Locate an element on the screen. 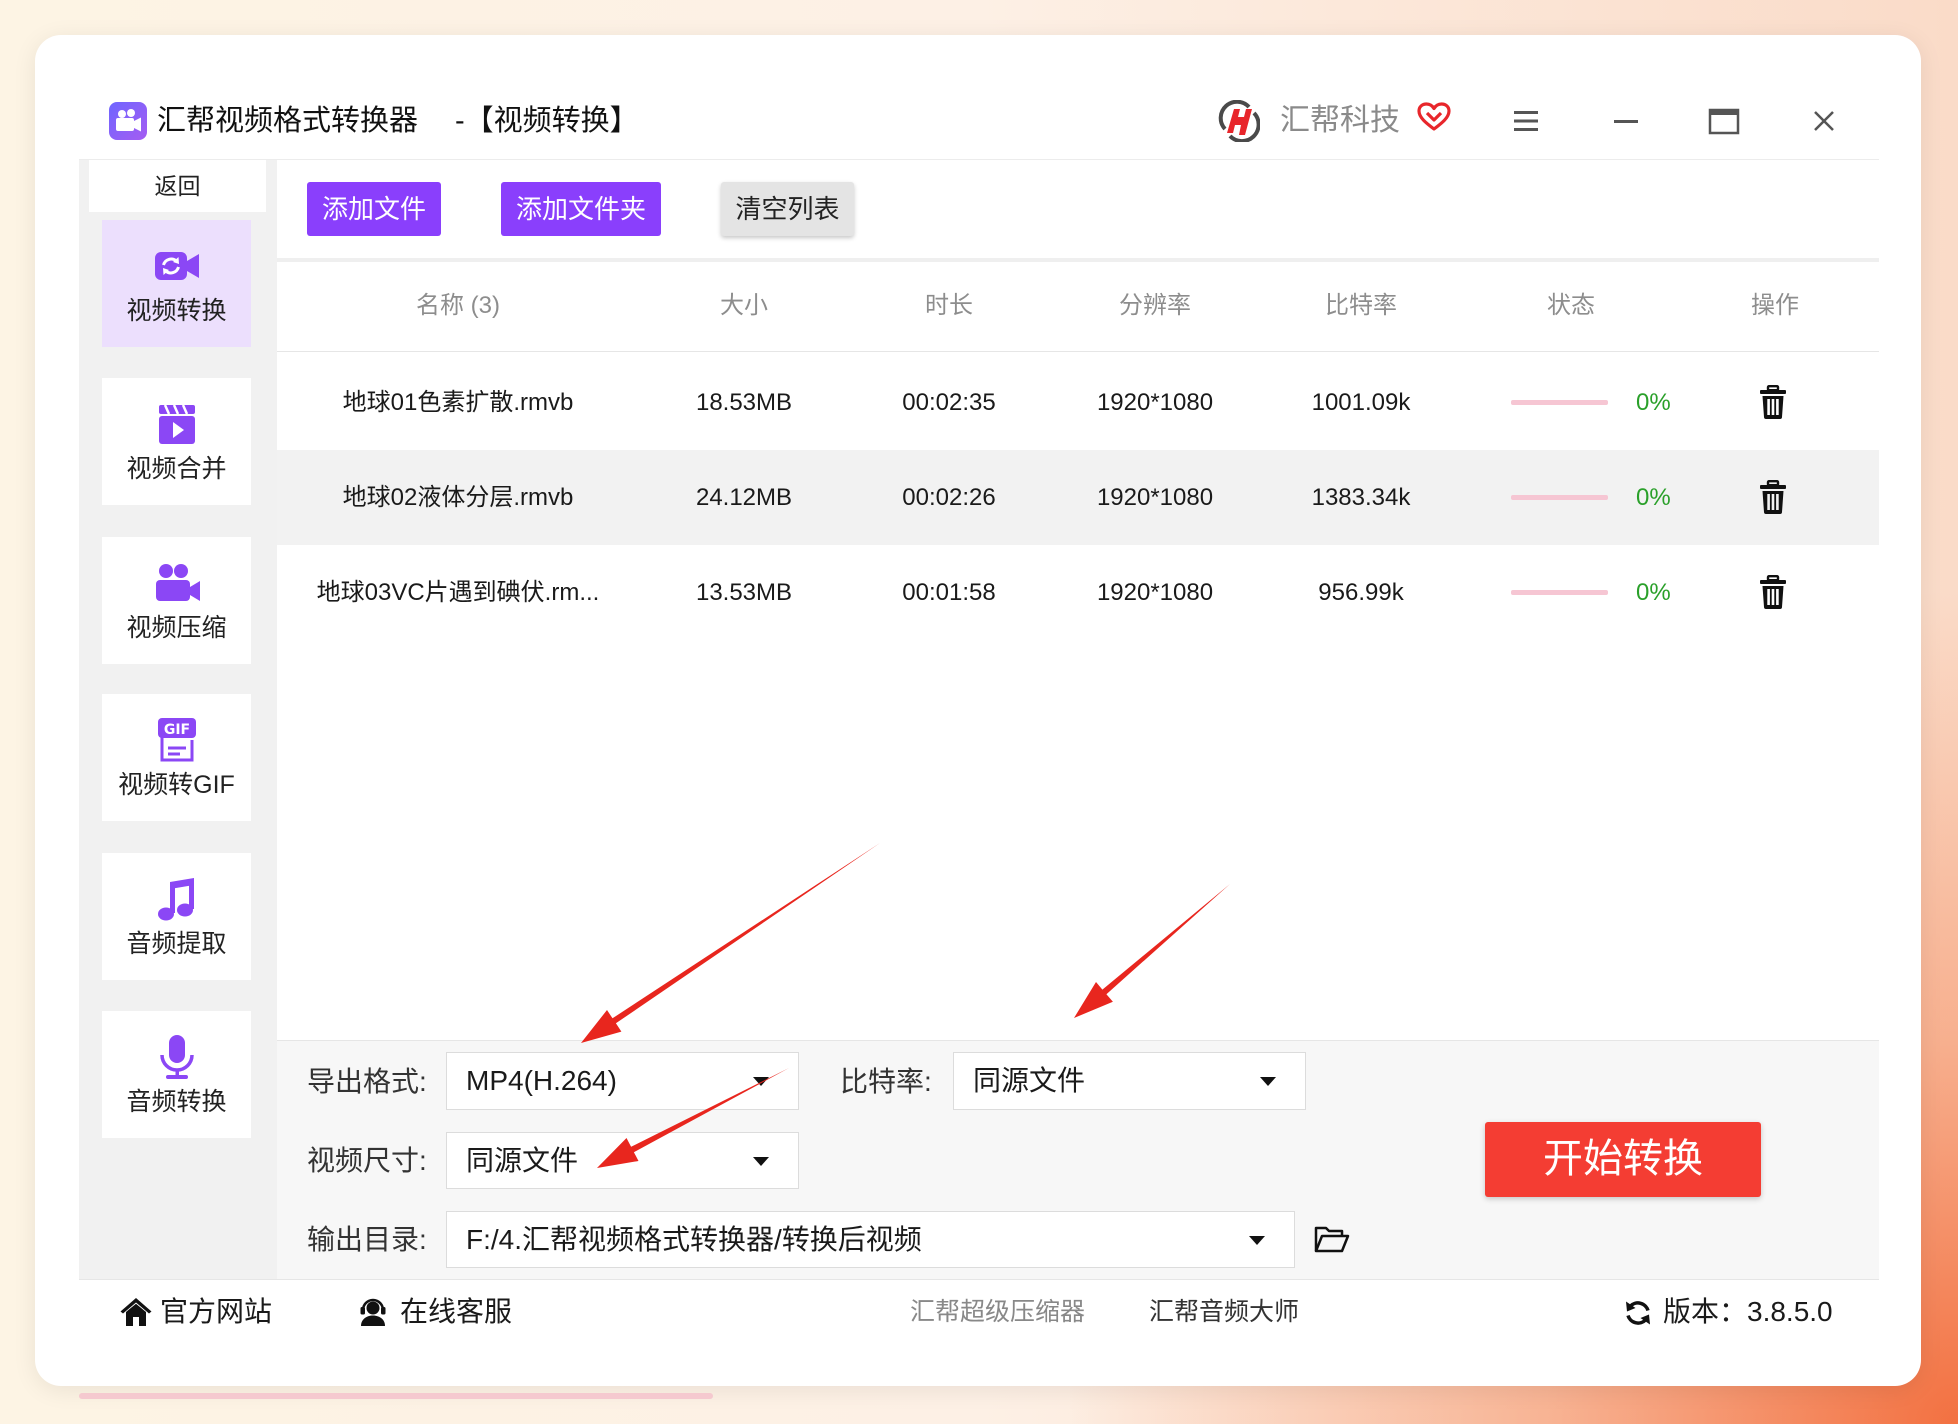 Image resolution: width=1958 pixels, height=1424 pixels. format-value: MP4(H.264) is located at coordinates (541, 1080).